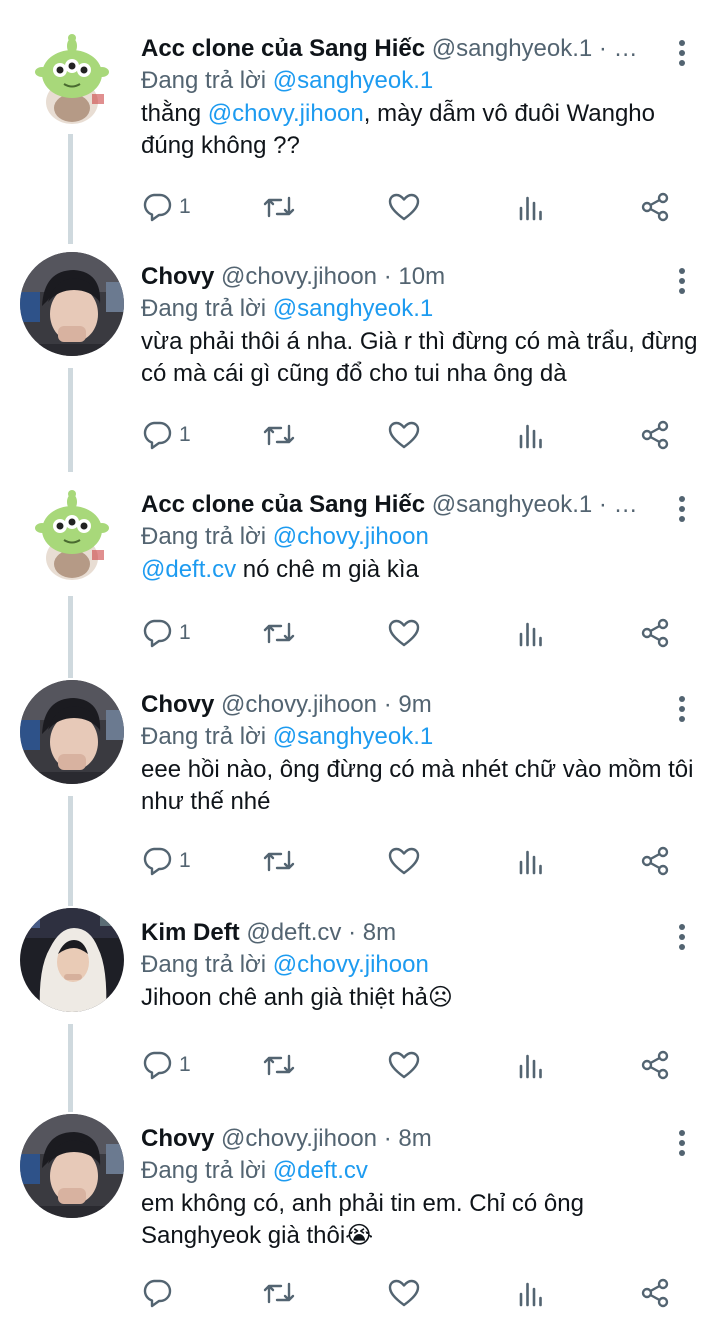  I want to click on reply-button, so click(160, 1293).